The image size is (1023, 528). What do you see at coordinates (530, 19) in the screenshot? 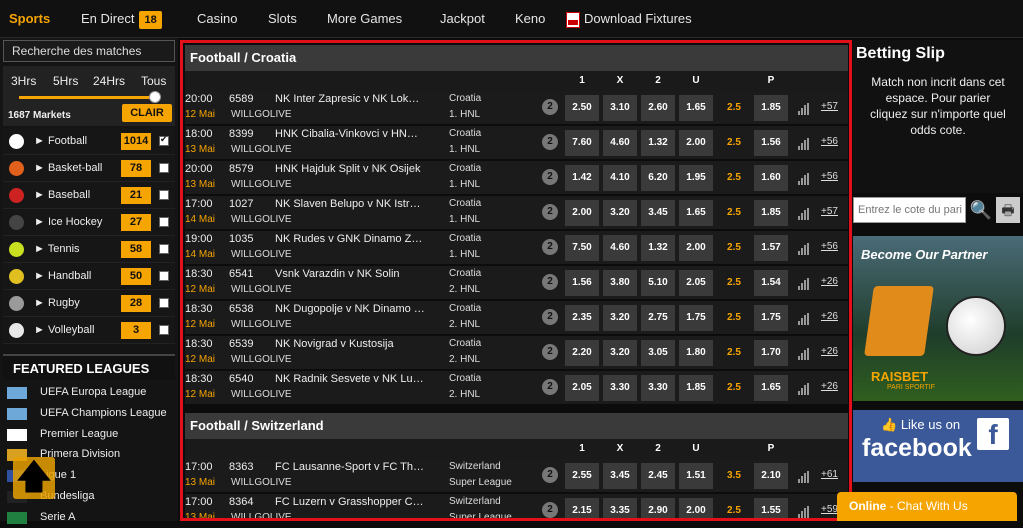
I see `nav-keno: Keno` at bounding box center [530, 19].